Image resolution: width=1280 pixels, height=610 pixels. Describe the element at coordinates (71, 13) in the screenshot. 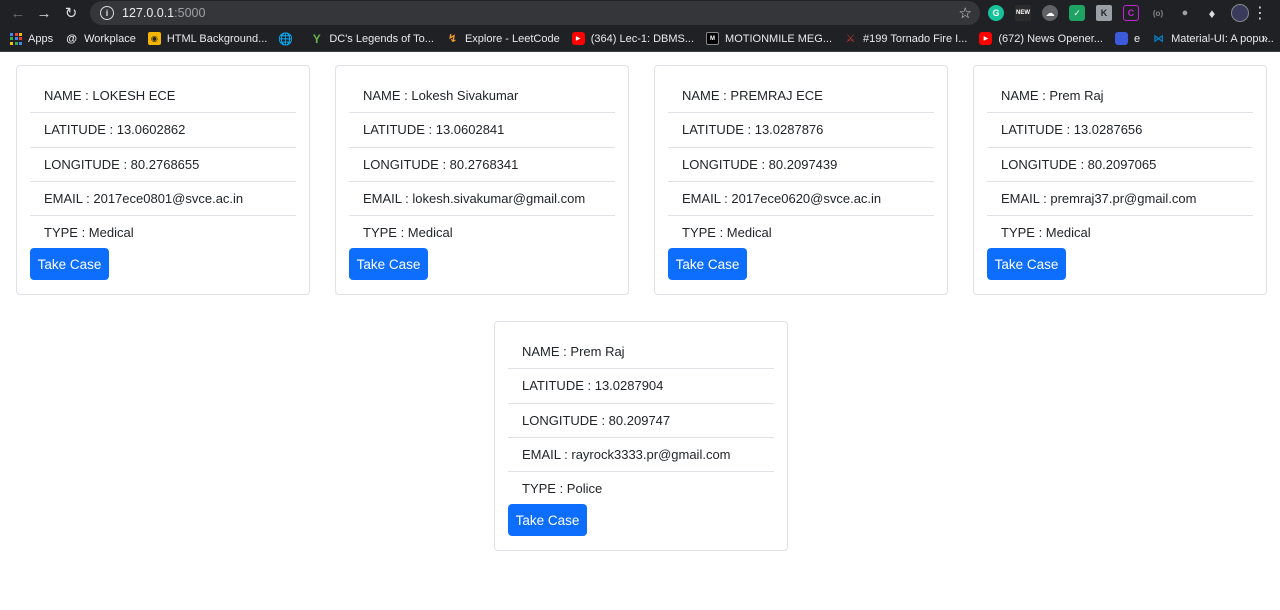

I see `reload-icon: ↻` at that location.